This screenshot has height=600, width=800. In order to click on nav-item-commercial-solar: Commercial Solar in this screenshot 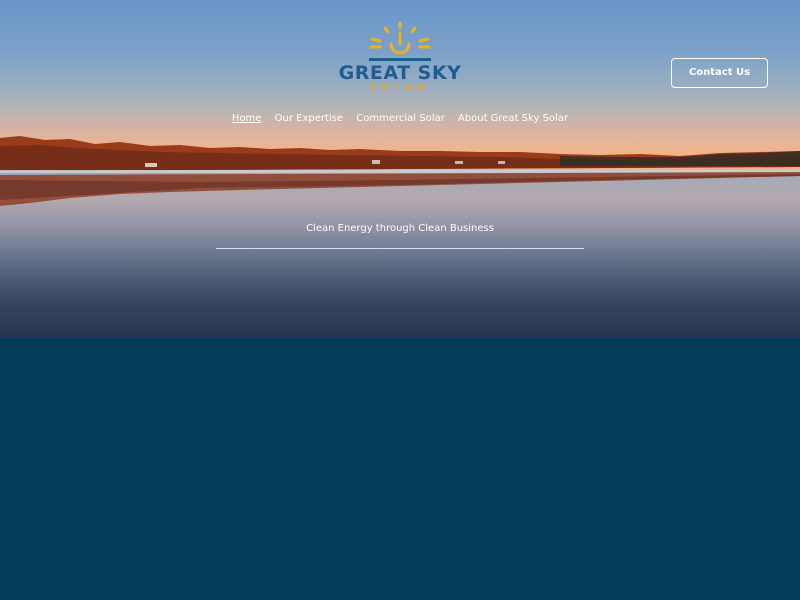, I will do `click(400, 118)`.